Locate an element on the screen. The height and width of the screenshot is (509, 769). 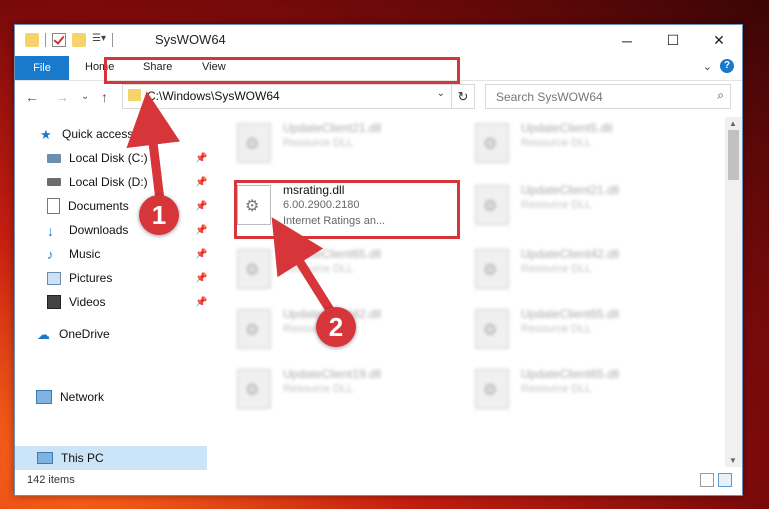
scrollbar-thumb is located at coordinates (733, 155).